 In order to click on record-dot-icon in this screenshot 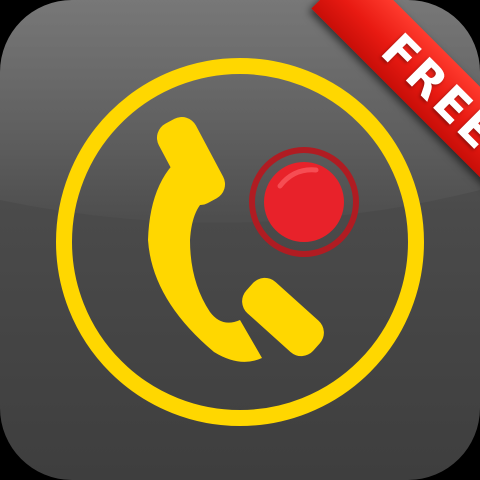, I will do `click(304, 202)`.